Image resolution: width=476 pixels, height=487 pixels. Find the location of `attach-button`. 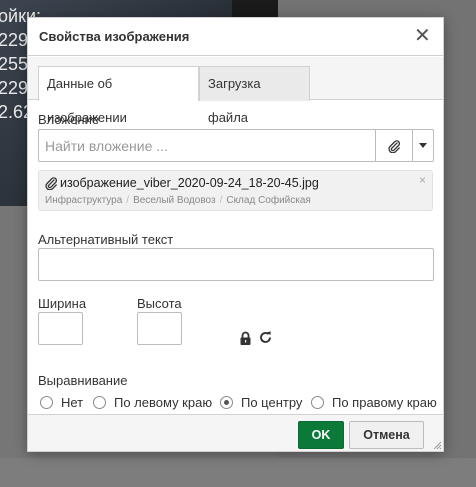

attach-button is located at coordinates (393, 145).